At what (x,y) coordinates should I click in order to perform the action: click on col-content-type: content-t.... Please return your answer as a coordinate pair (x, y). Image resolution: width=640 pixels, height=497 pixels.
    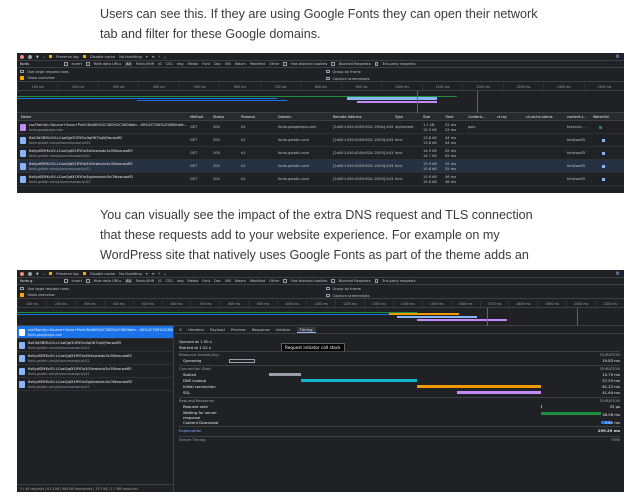
    Looking at the image, I should click on (576, 117).